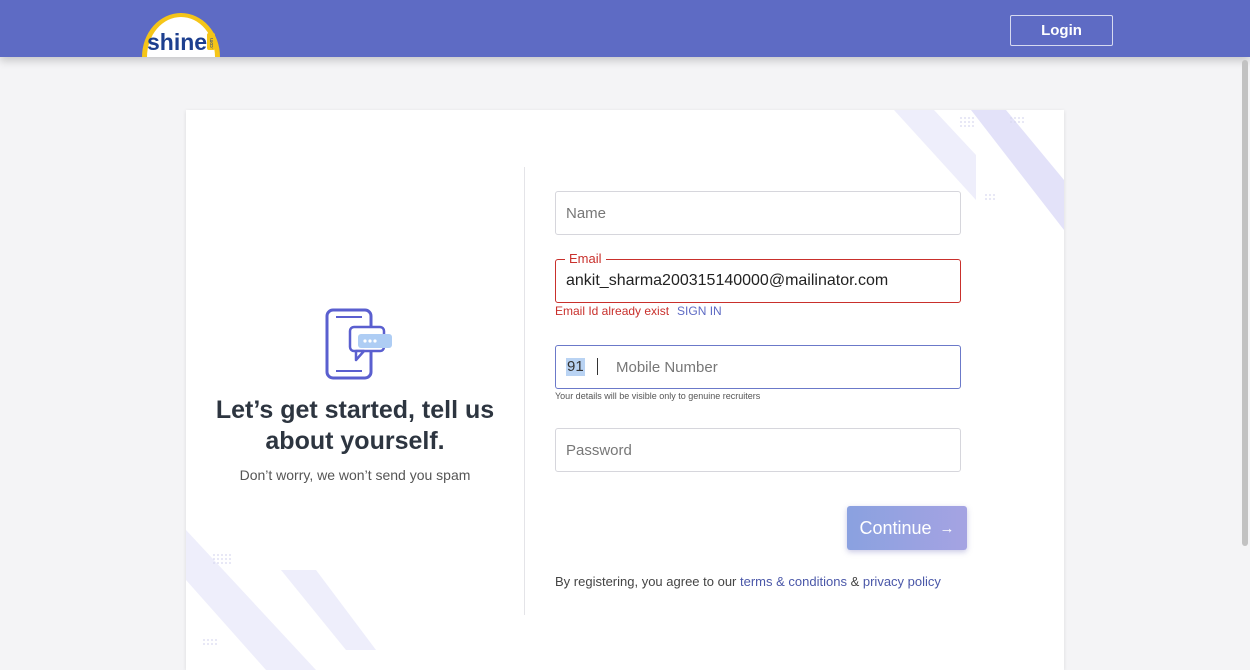  I want to click on password-field, so click(758, 450).